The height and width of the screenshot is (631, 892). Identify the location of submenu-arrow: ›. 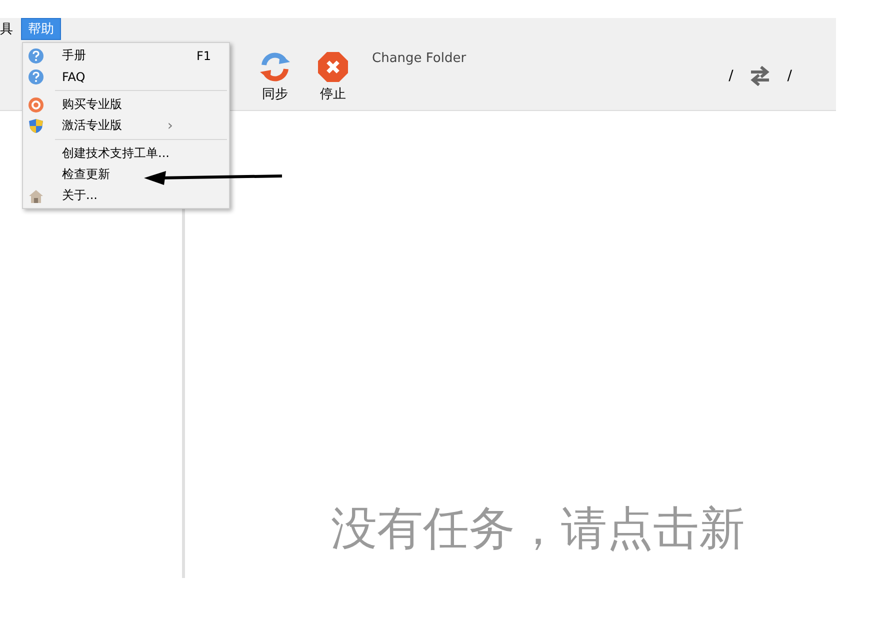
(170, 126).